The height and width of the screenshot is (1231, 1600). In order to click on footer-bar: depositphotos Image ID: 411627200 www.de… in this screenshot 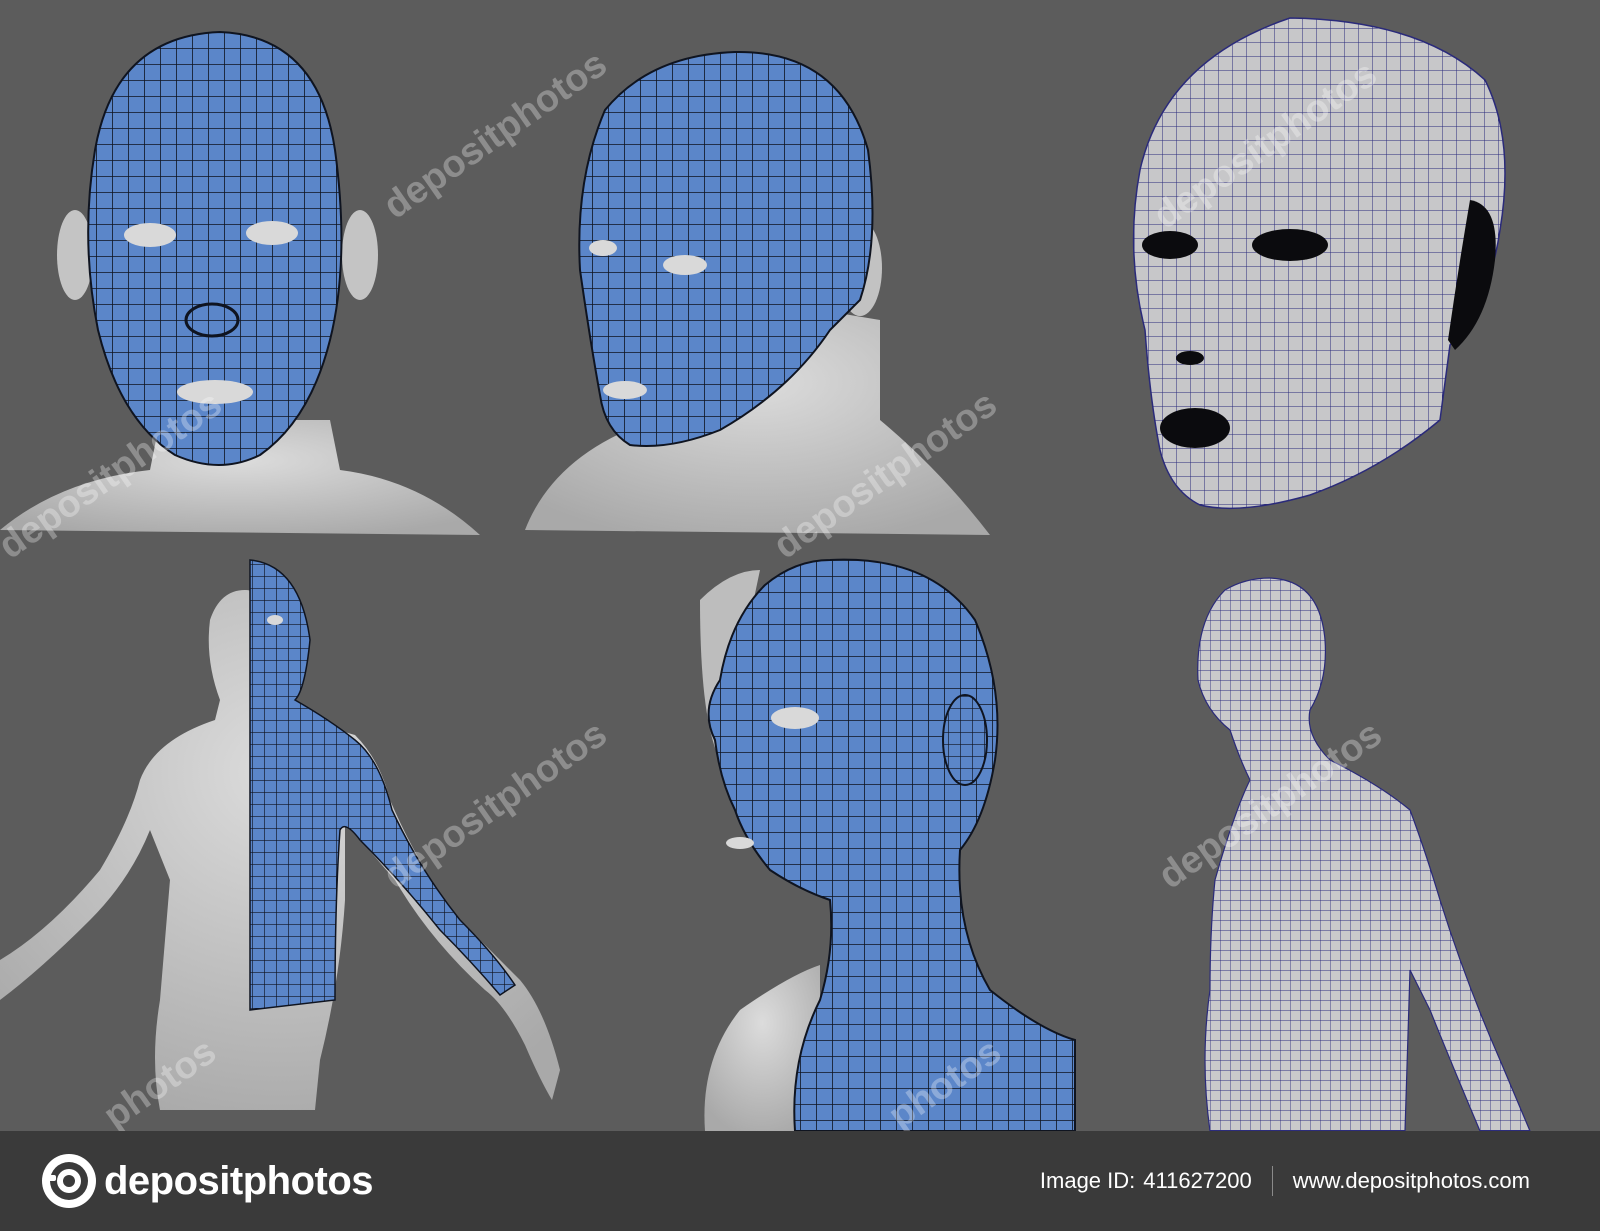, I will do `click(800, 1181)`.